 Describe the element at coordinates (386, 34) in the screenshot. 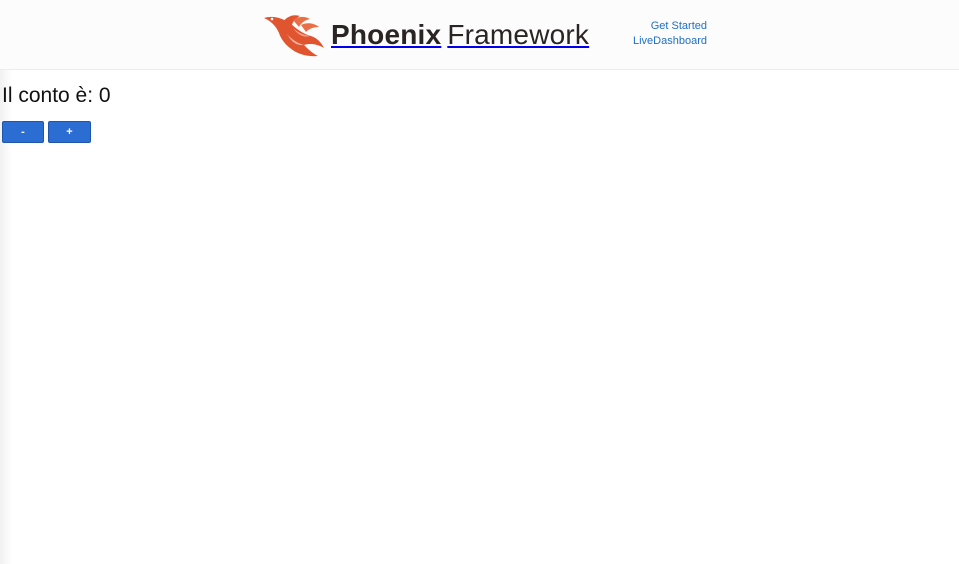

I see `logo-brand-bold: Phoenix` at that location.